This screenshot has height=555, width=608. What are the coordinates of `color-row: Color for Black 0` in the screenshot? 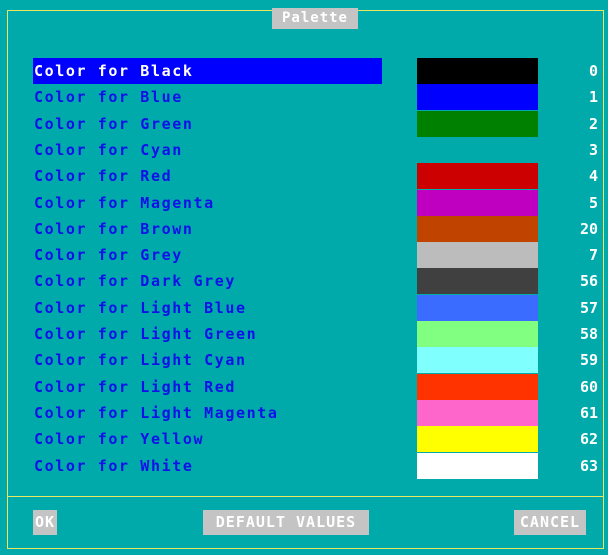 It's located at (304, 71).